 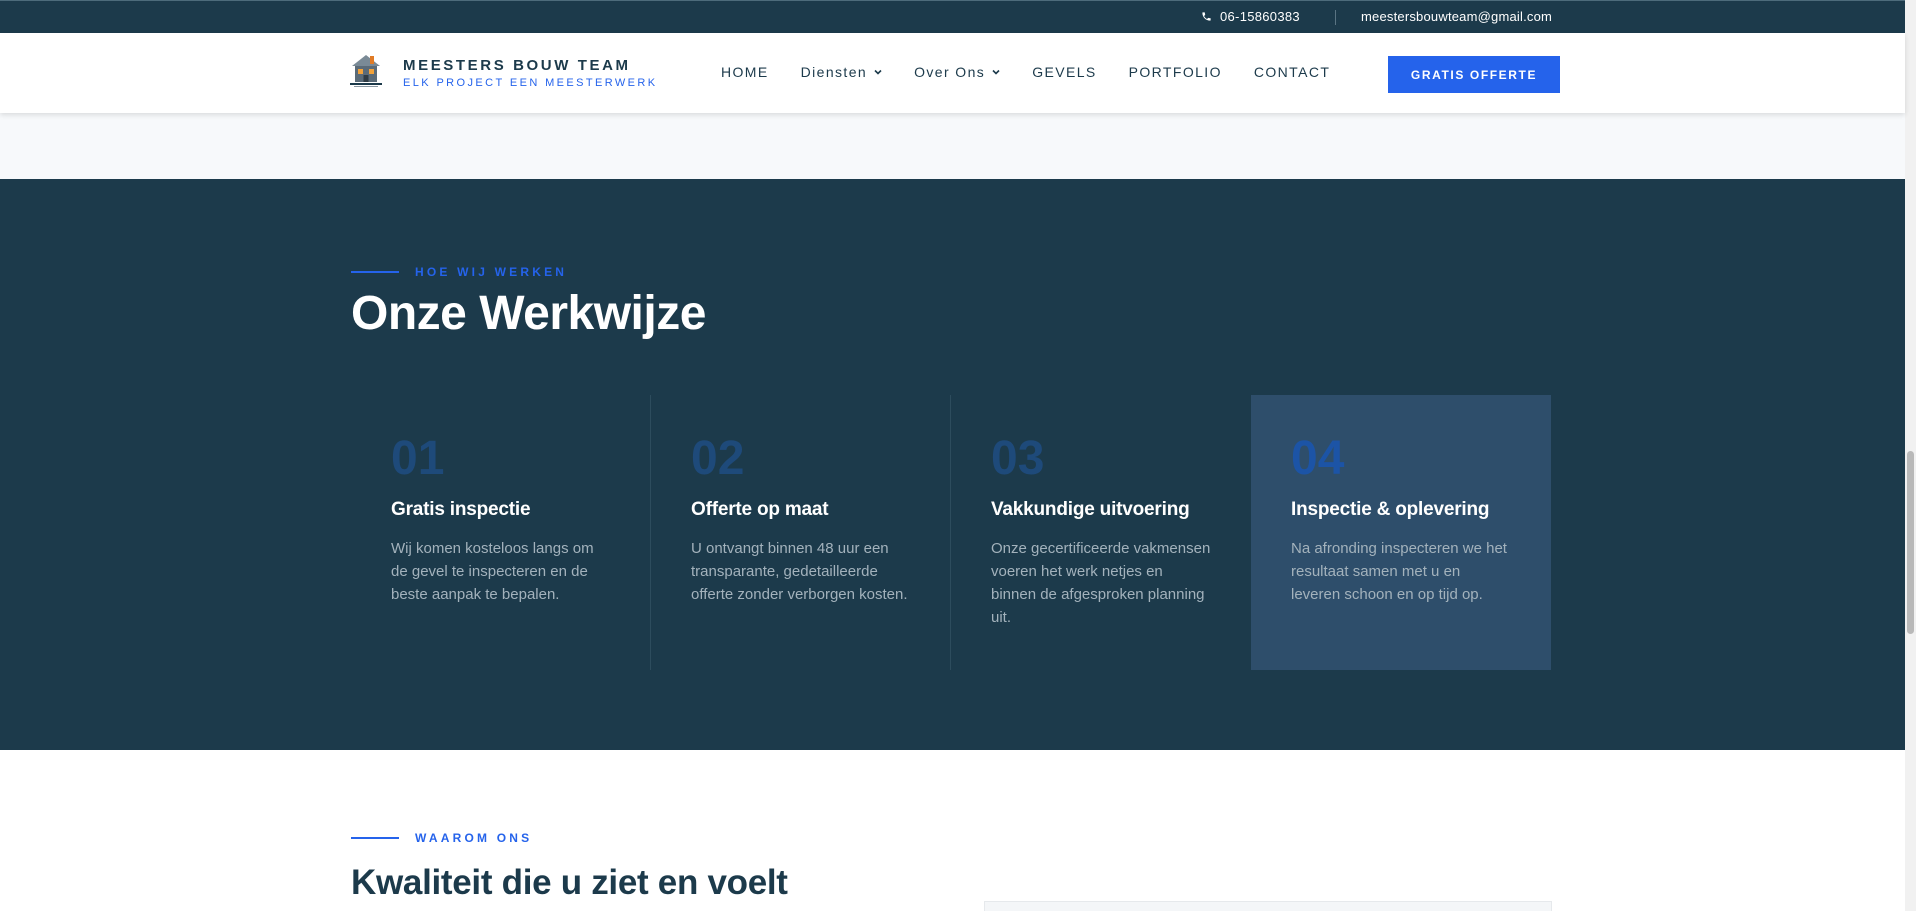 I want to click on step-number: 03, so click(x=1018, y=458).